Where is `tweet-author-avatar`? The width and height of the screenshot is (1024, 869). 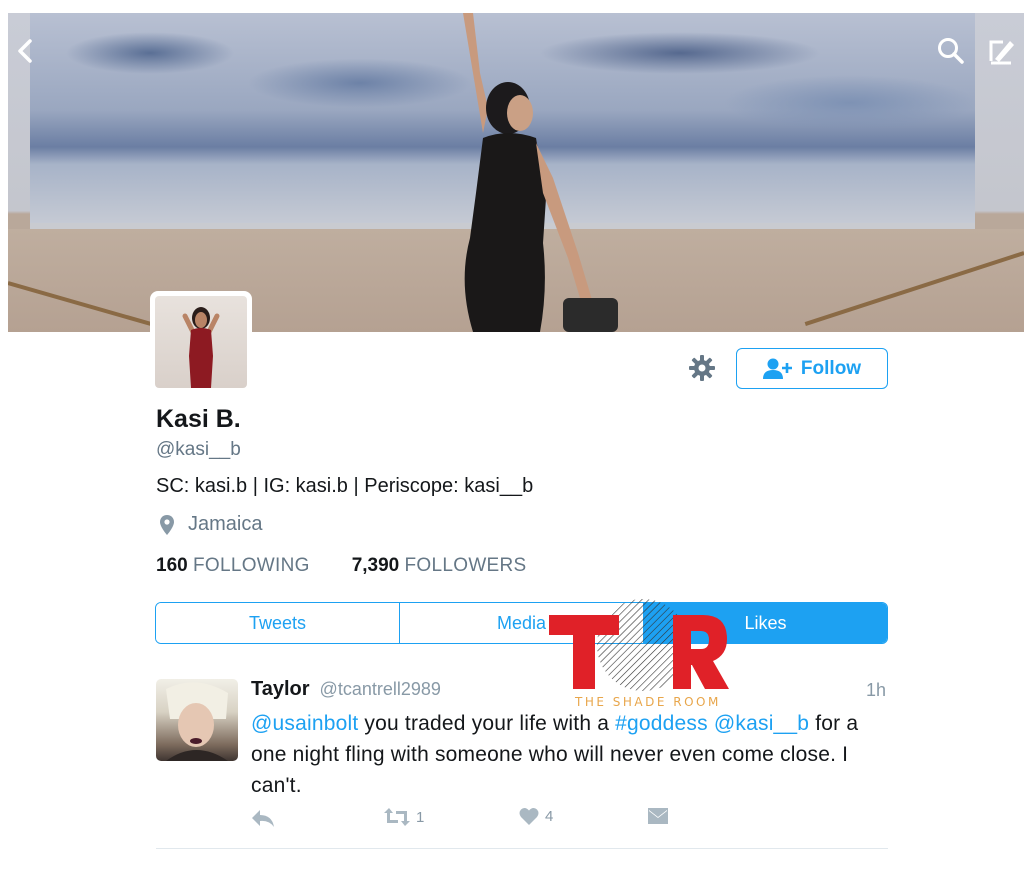
tweet-author-avatar is located at coordinates (197, 720).